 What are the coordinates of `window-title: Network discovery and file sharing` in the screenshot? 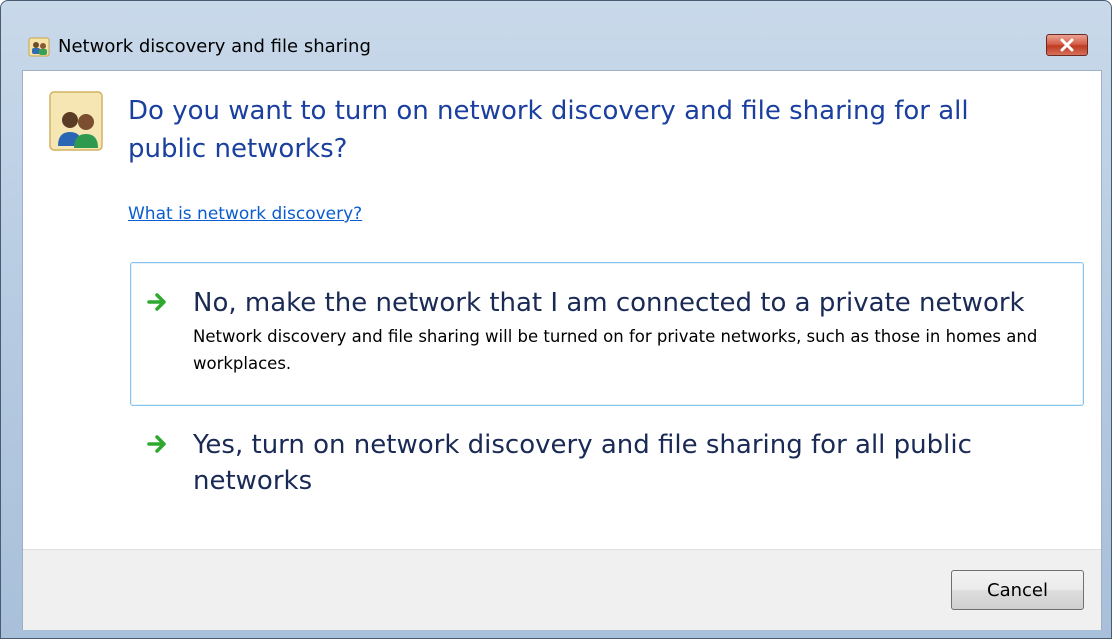 It's located at (214, 46).